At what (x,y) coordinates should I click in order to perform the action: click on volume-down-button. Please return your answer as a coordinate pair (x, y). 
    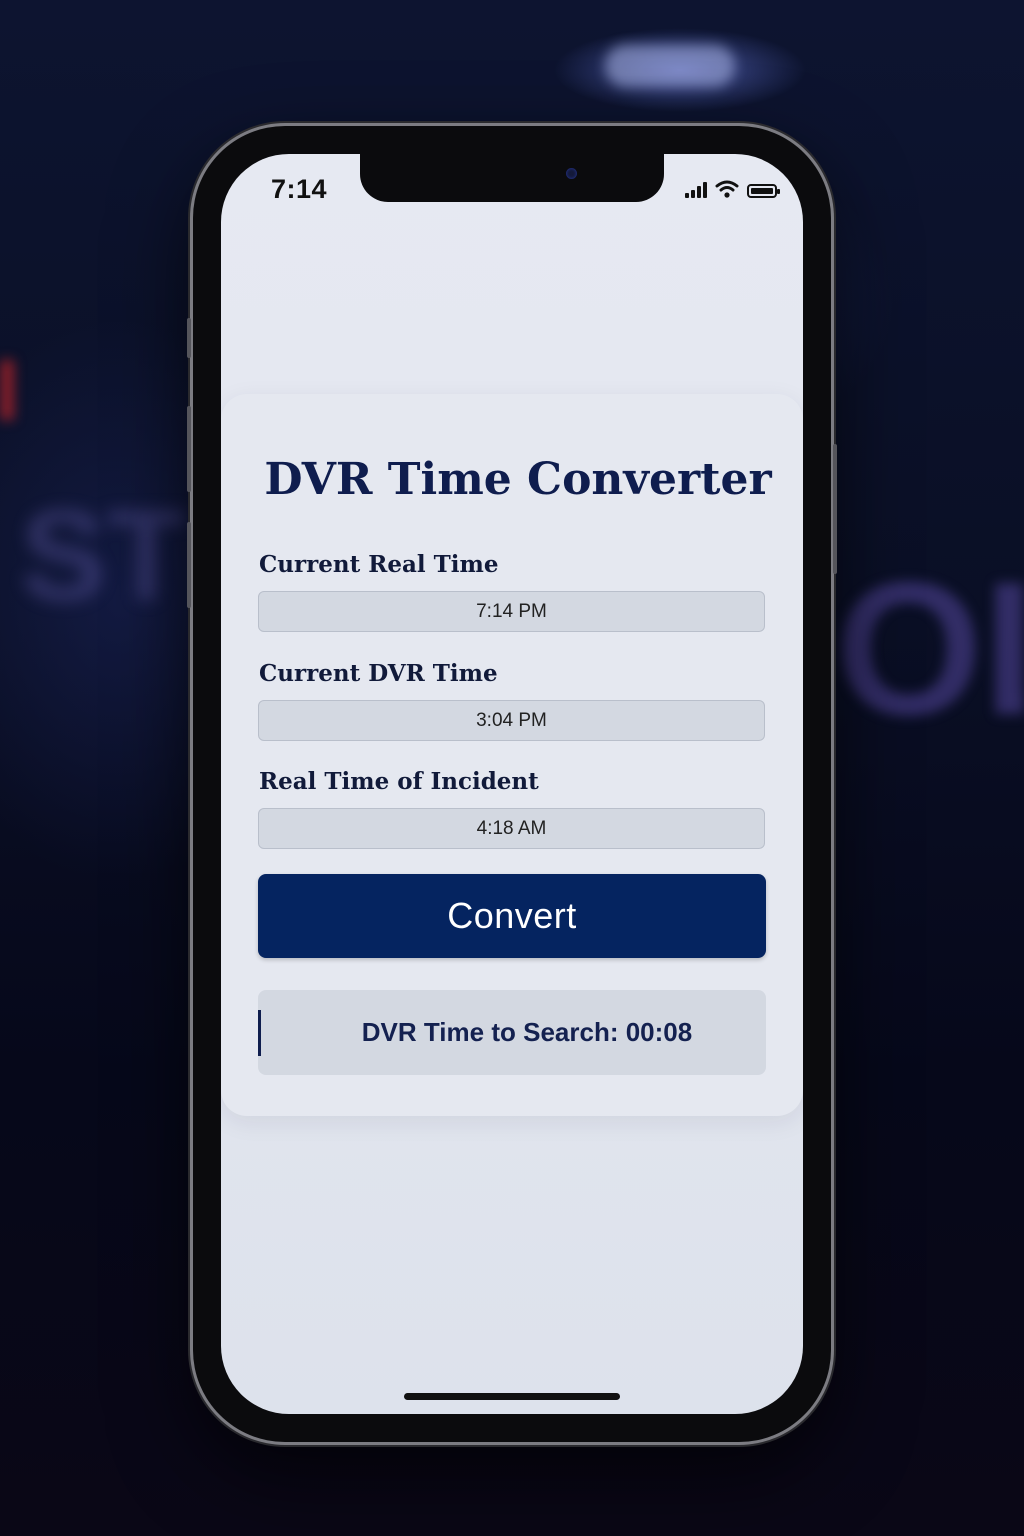
    Looking at the image, I should click on (189, 565).